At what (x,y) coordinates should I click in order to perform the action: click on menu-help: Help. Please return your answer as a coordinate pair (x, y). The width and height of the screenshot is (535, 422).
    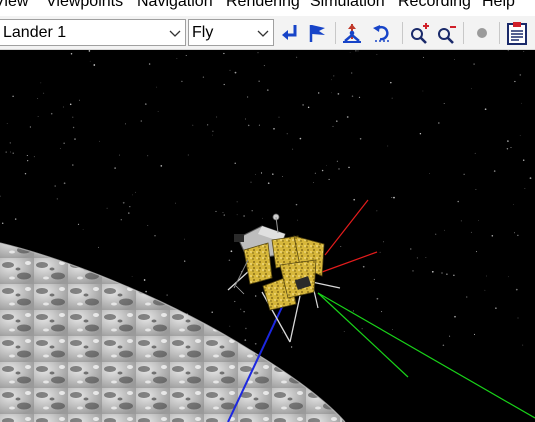
    Looking at the image, I should click on (498, 6).